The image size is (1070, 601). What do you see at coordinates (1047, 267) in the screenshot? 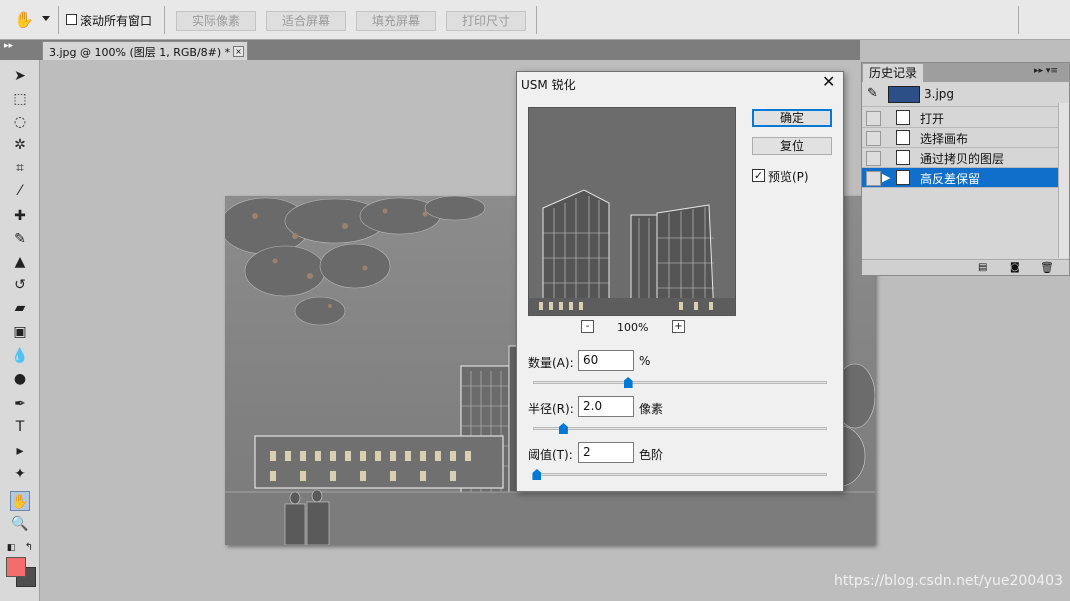
I see `delete-state-icon: 🗑` at bounding box center [1047, 267].